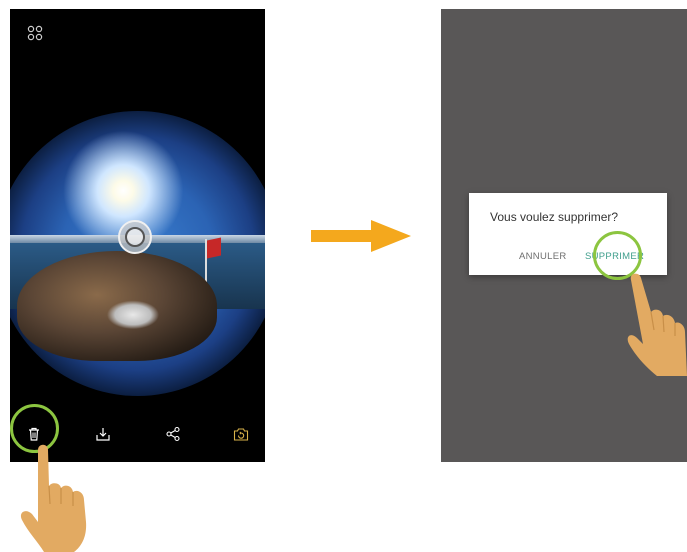 Image resolution: width=687 pixels, height=552 pixels. What do you see at coordinates (554, 217) in the screenshot?
I see `dialog-message: Vous voulez supprimer?` at bounding box center [554, 217].